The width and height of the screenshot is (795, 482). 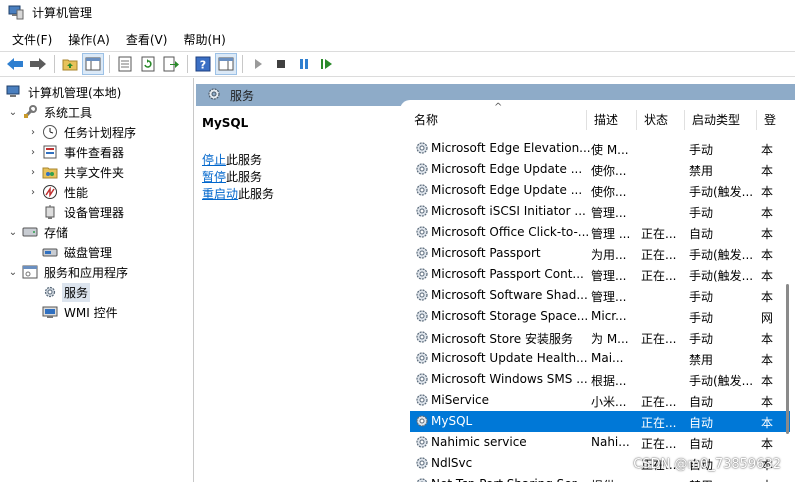 I want to click on vertical-scrollbar, so click(x=787, y=359).